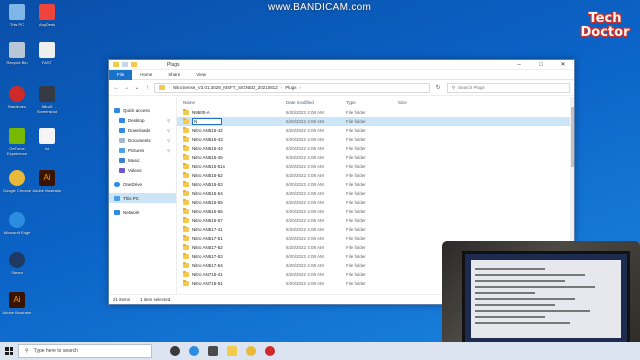 The height and width of the screenshot is (360, 640). Describe the element at coordinates (121, 74) in the screenshot. I see `tab-file: File` at that location.